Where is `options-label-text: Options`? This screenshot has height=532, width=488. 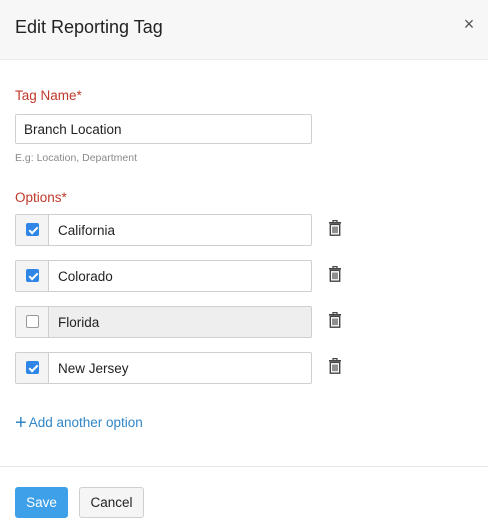
options-label-text: Options is located at coordinates (38, 197).